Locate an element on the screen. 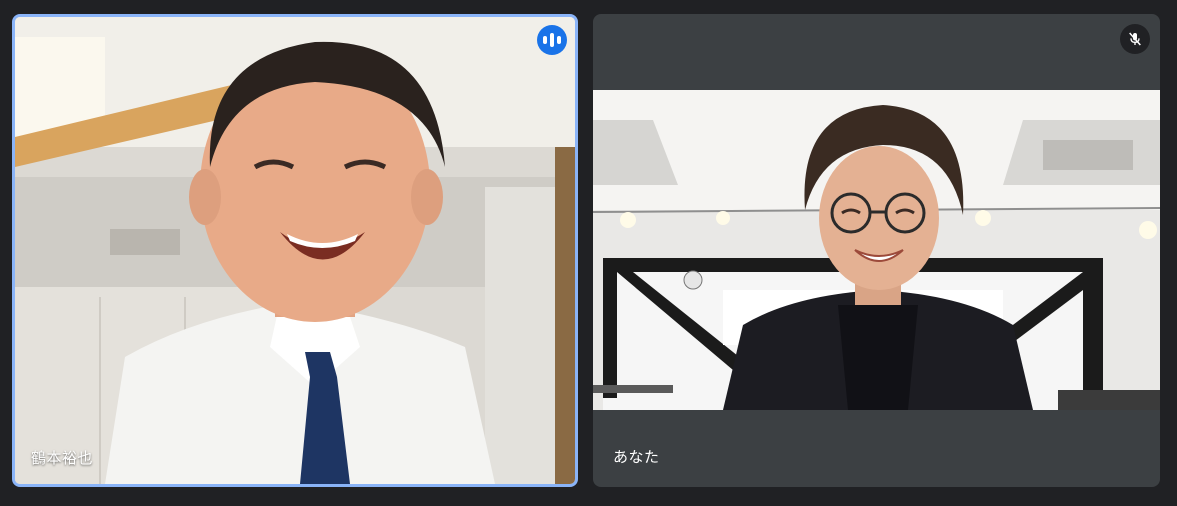  participant-name: 鶴本裕也 is located at coordinates (62, 458).